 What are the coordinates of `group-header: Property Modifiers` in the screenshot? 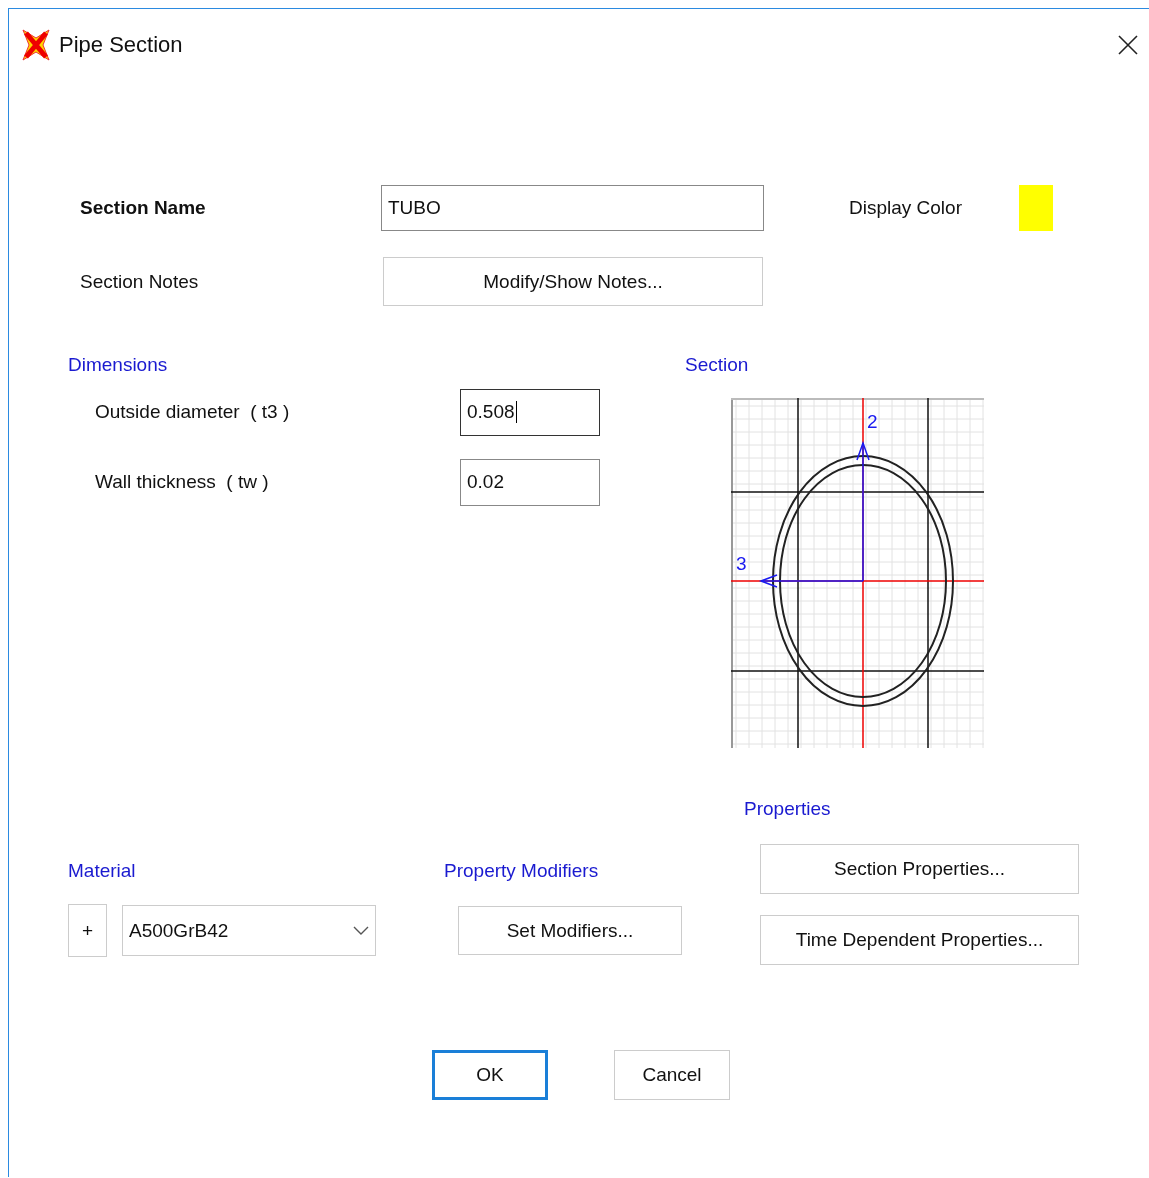 It's located at (522, 871).